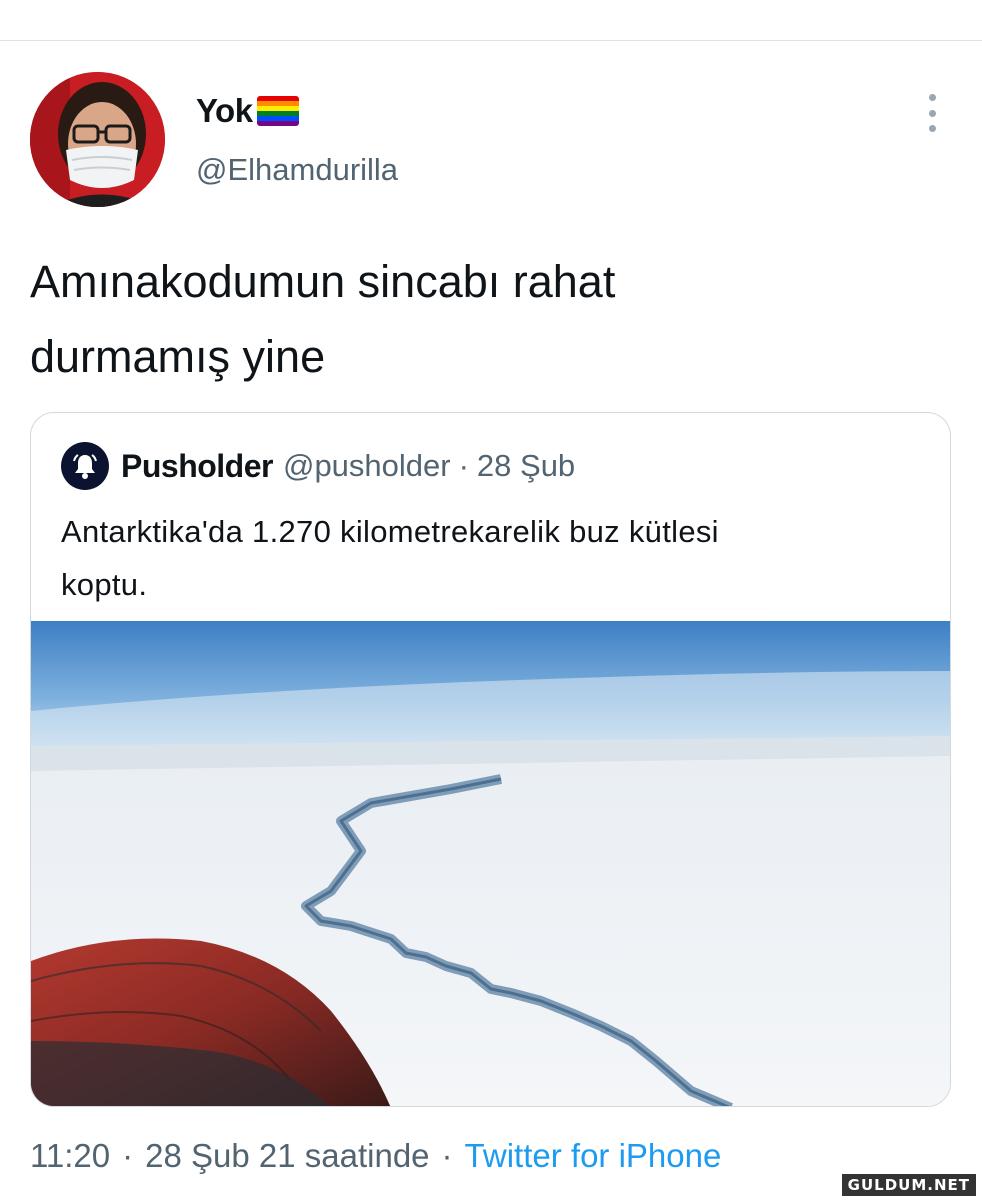 Image resolution: width=982 pixels, height=1200 pixels. I want to click on tweet-date: 28 Şub 21 saatinde, so click(287, 1156).